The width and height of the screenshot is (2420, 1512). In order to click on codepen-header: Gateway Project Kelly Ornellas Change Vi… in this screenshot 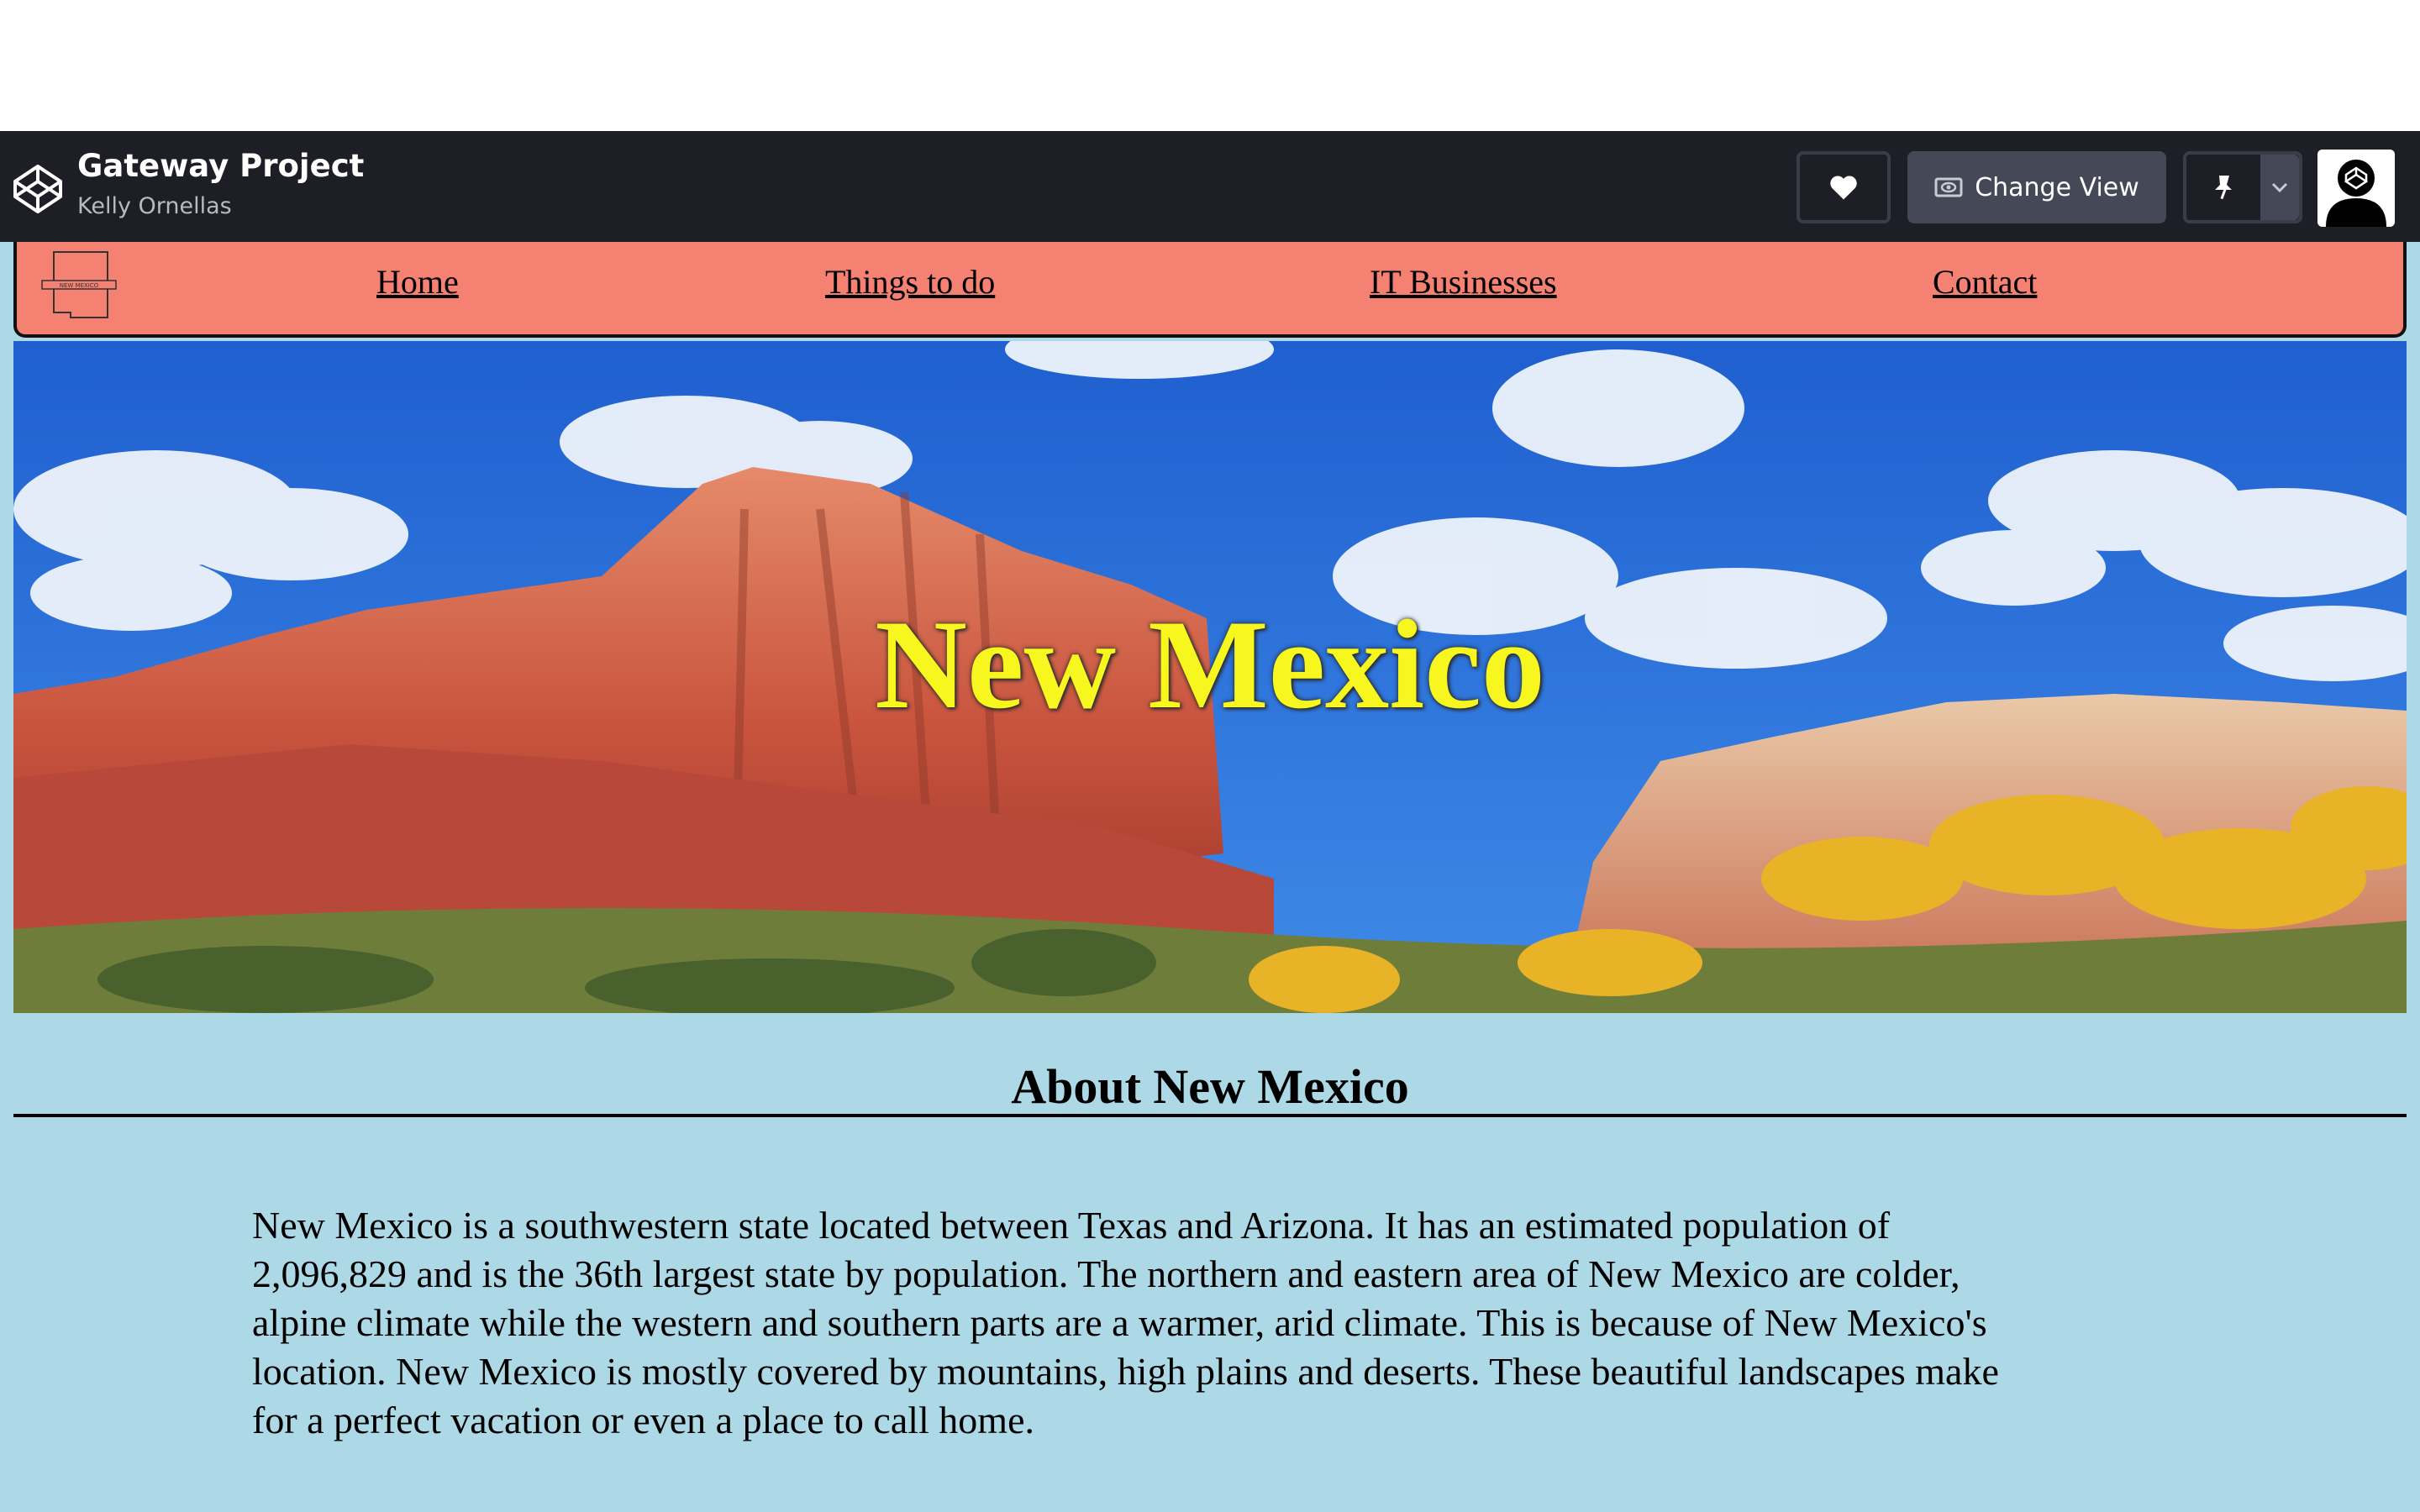, I will do `click(1210, 186)`.